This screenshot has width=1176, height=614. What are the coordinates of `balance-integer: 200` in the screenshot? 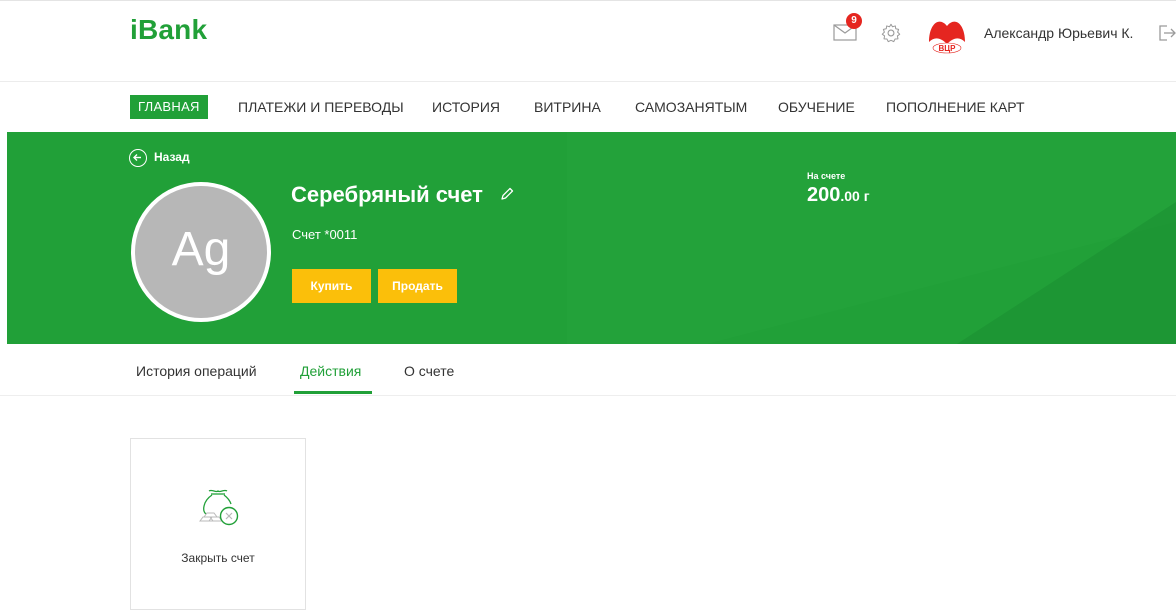 It's located at (824, 195).